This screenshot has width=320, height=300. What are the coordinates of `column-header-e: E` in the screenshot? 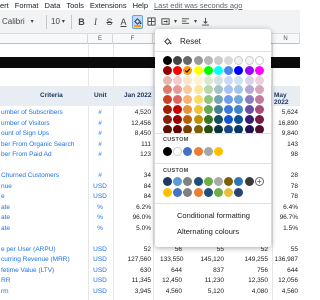 It's located at (100, 39).